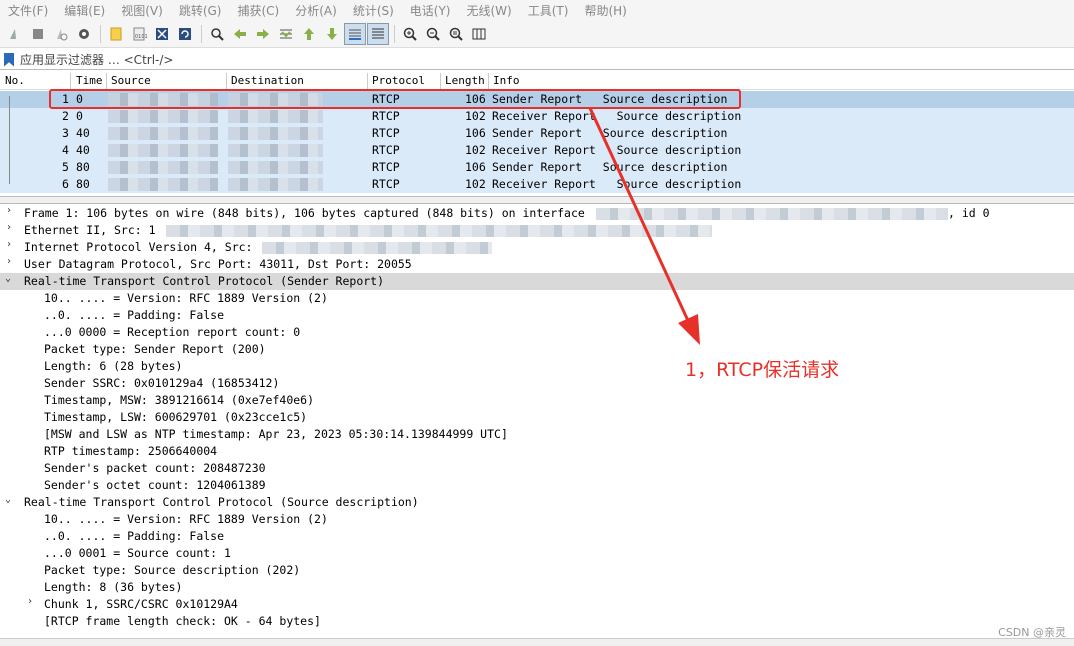  I want to click on close-file-icon, so click(162, 34).